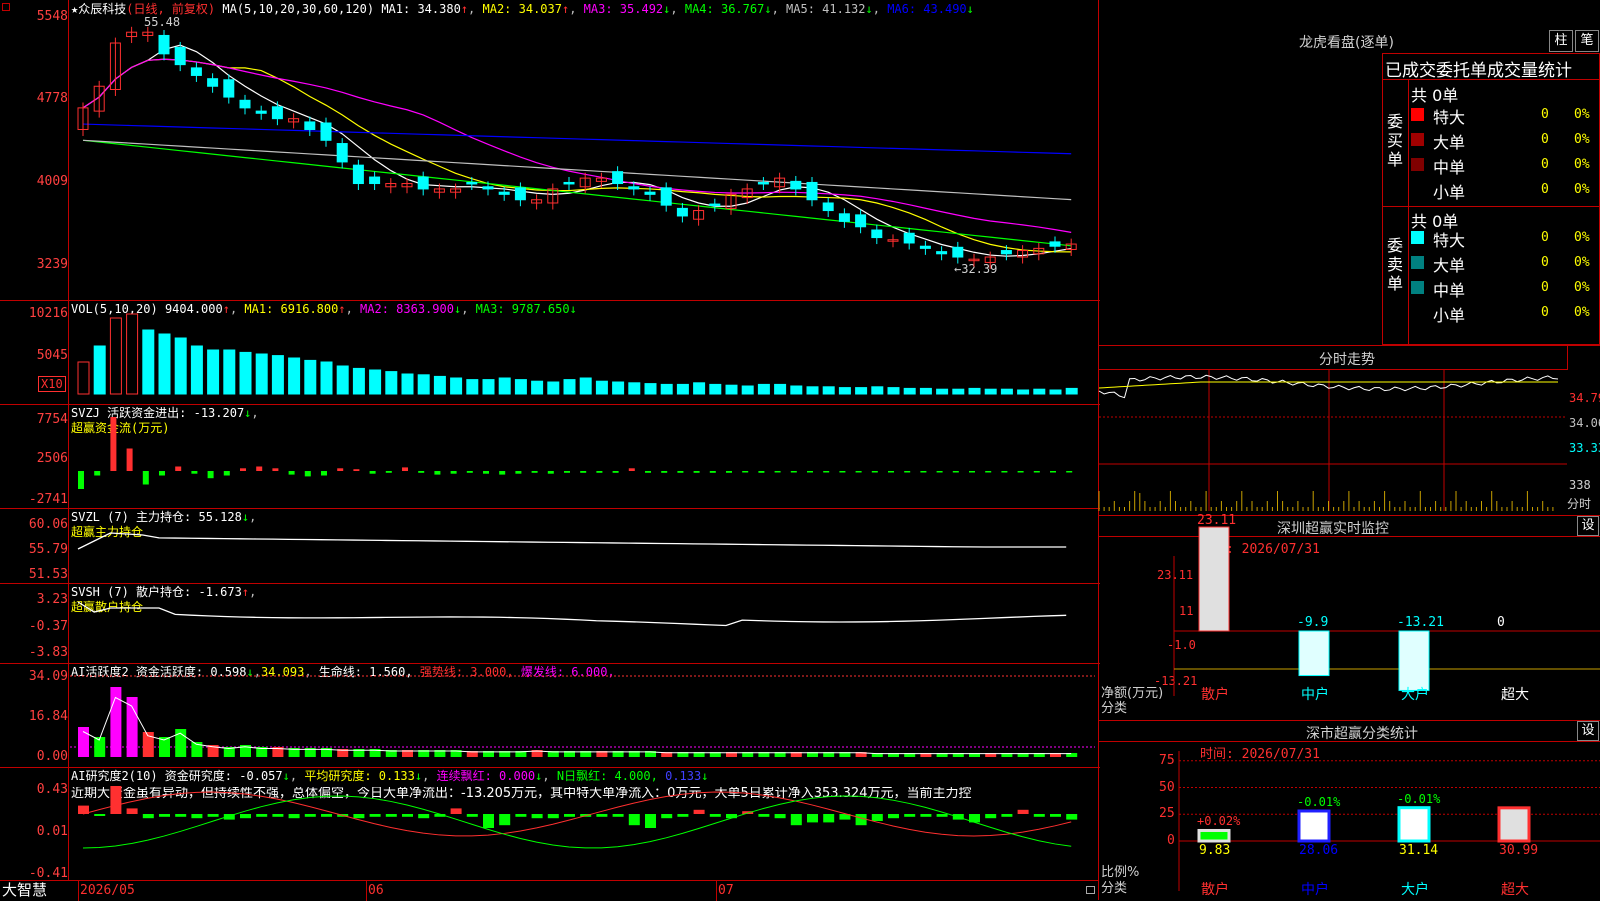 The image size is (1600, 901). Describe the element at coordinates (1349, 430) in the screenshot. I see `intraday-section: 分时走势 34.79 34.06 33.33 338 分时` at that location.